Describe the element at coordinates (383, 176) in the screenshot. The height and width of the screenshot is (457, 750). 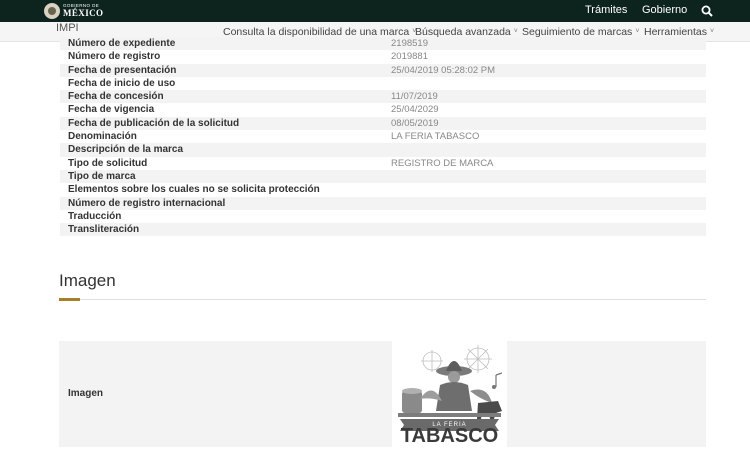
I see `detail-row-tipo-marca: Tipo de marca` at that location.